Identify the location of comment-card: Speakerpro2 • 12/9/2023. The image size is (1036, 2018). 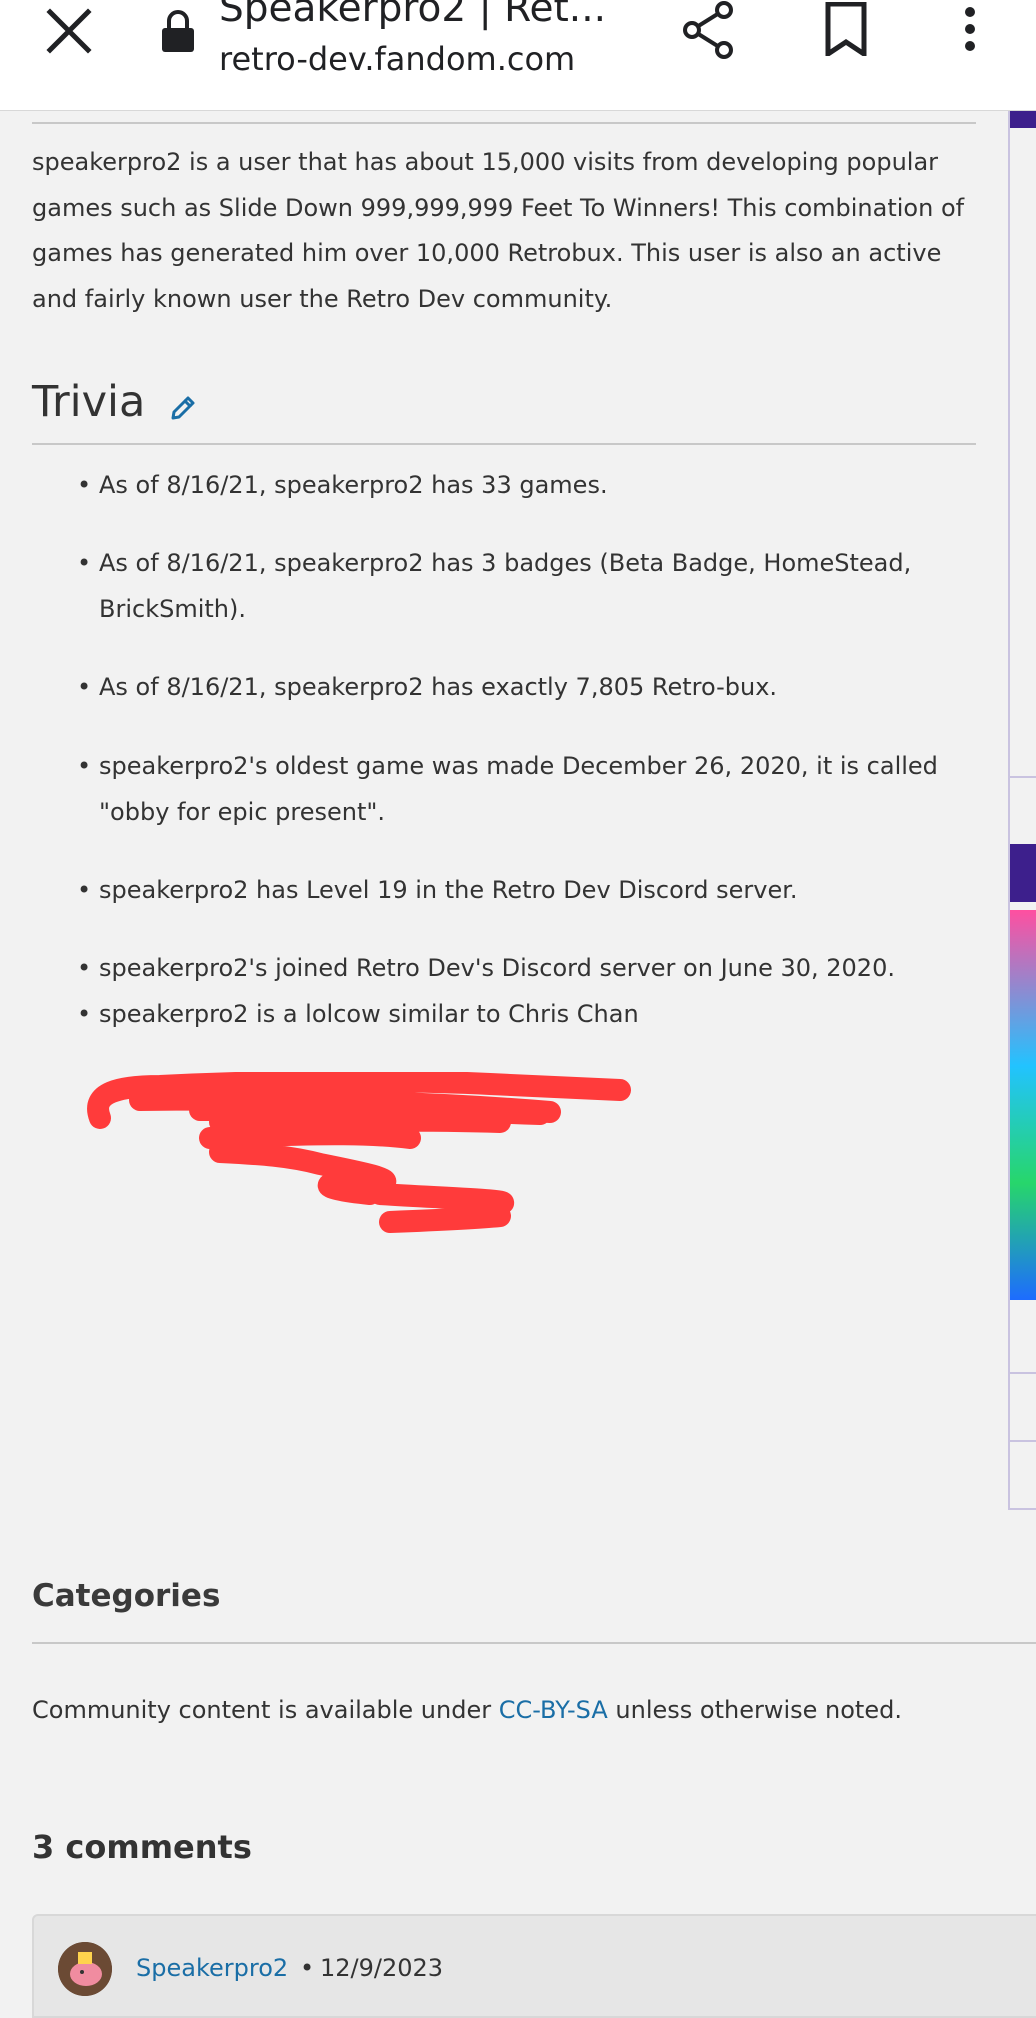
(534, 1966).